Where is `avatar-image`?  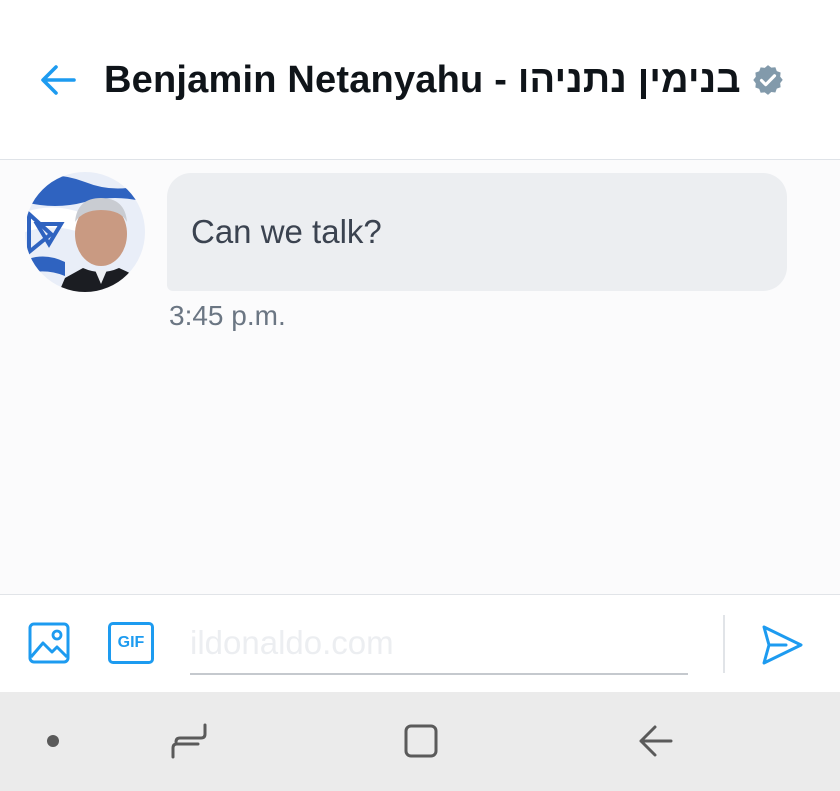 avatar-image is located at coordinates (85, 232).